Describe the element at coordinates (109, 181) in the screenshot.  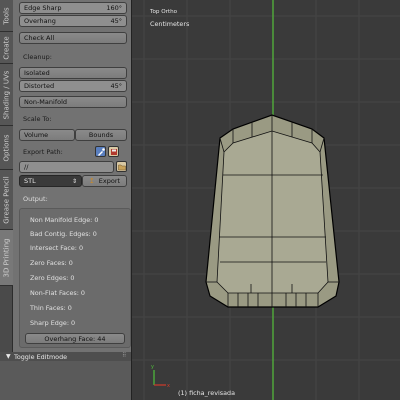
I see `export-button-label: Export` at that location.